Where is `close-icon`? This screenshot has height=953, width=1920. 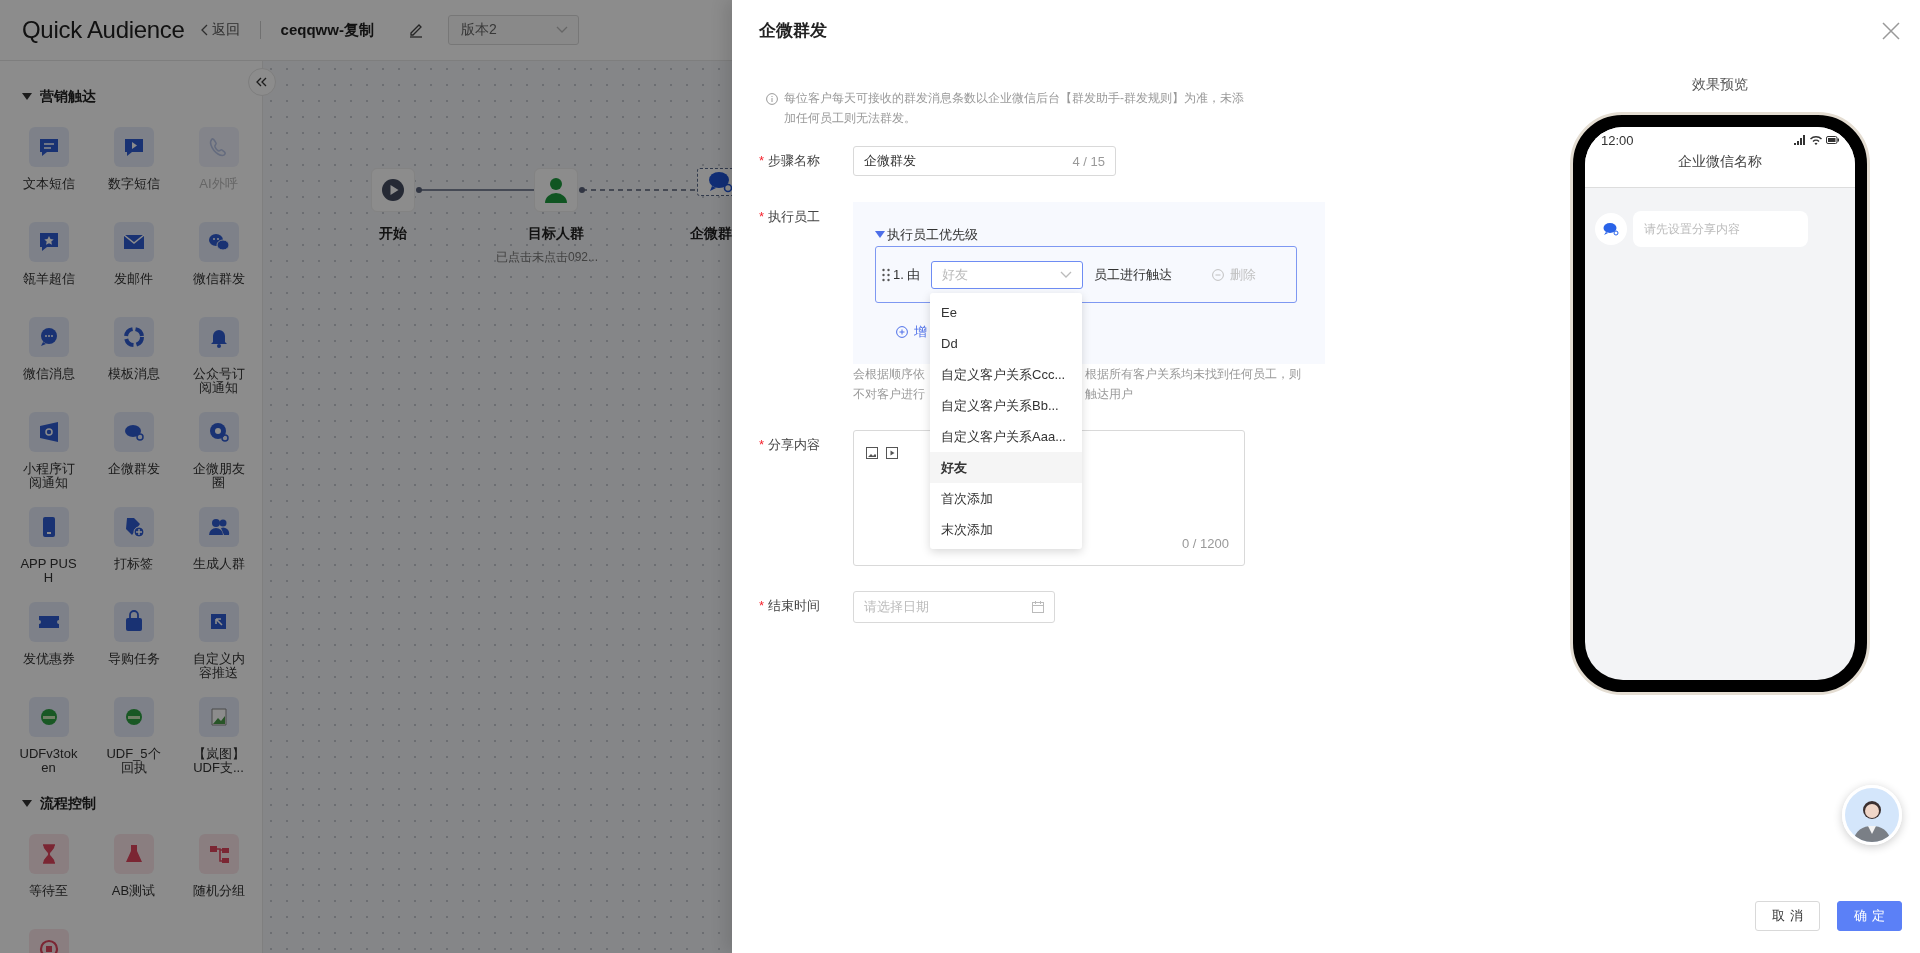
close-icon is located at coordinates (1891, 30).